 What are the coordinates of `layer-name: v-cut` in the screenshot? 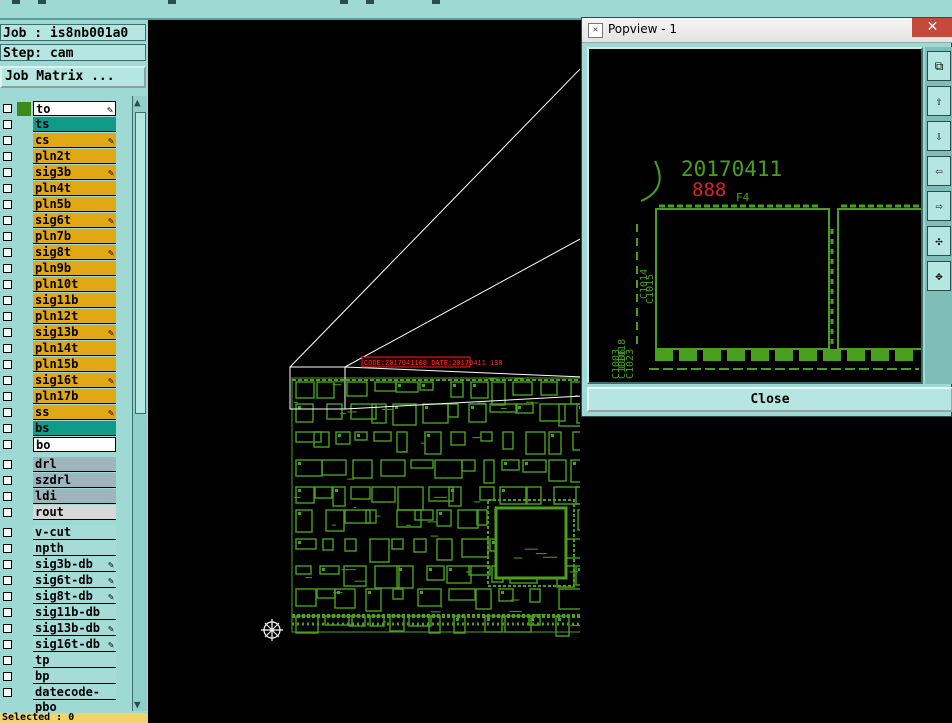 It's located at (74, 532).